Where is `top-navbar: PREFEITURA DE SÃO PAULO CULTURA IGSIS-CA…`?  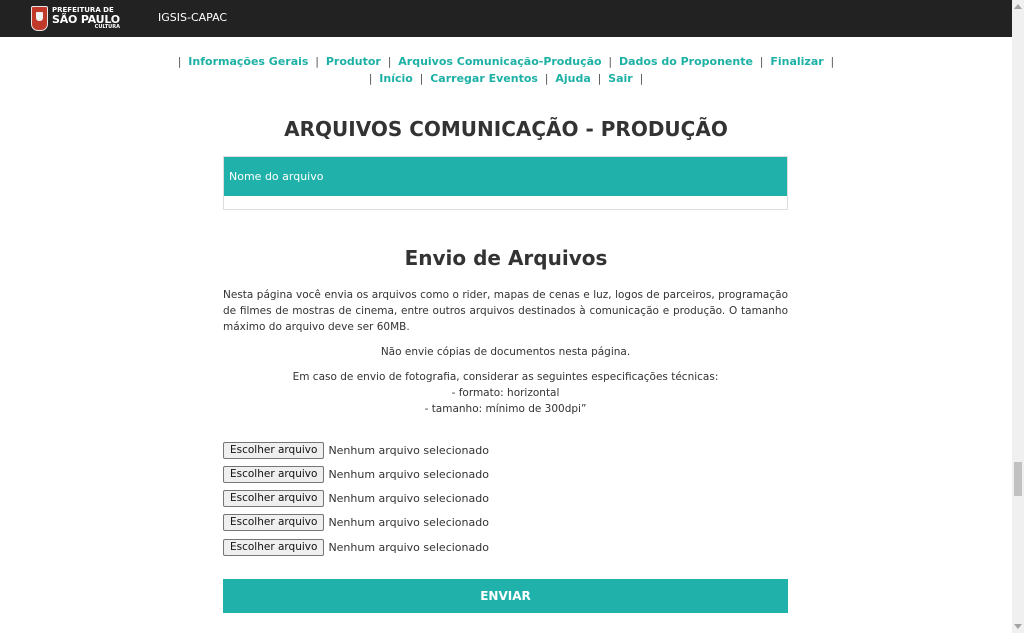
top-navbar: PREFEITURA DE SÃO PAULO CULTURA IGSIS-CA… is located at coordinates (506, 18).